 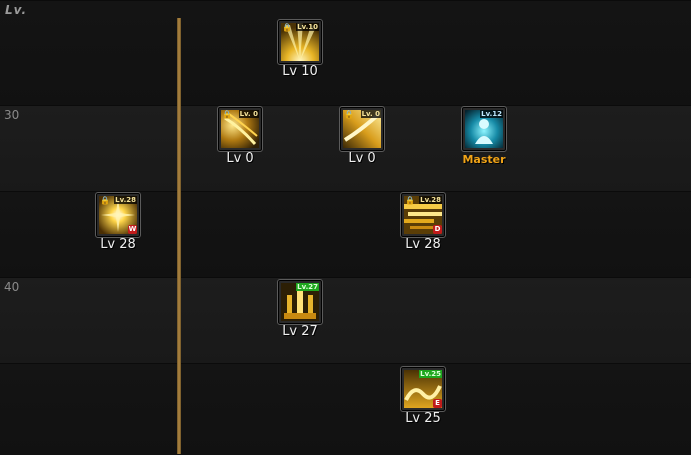 I want to click on skill-slot: Lv.25 E Lv 25, so click(x=423, y=397).